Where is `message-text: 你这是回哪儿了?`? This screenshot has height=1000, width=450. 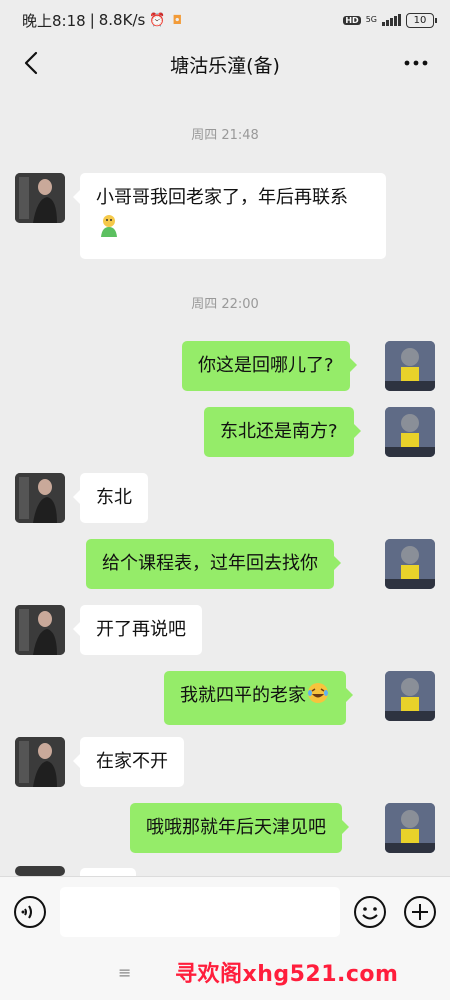
message-text: 你这是回哪儿了? is located at coordinates (266, 365).